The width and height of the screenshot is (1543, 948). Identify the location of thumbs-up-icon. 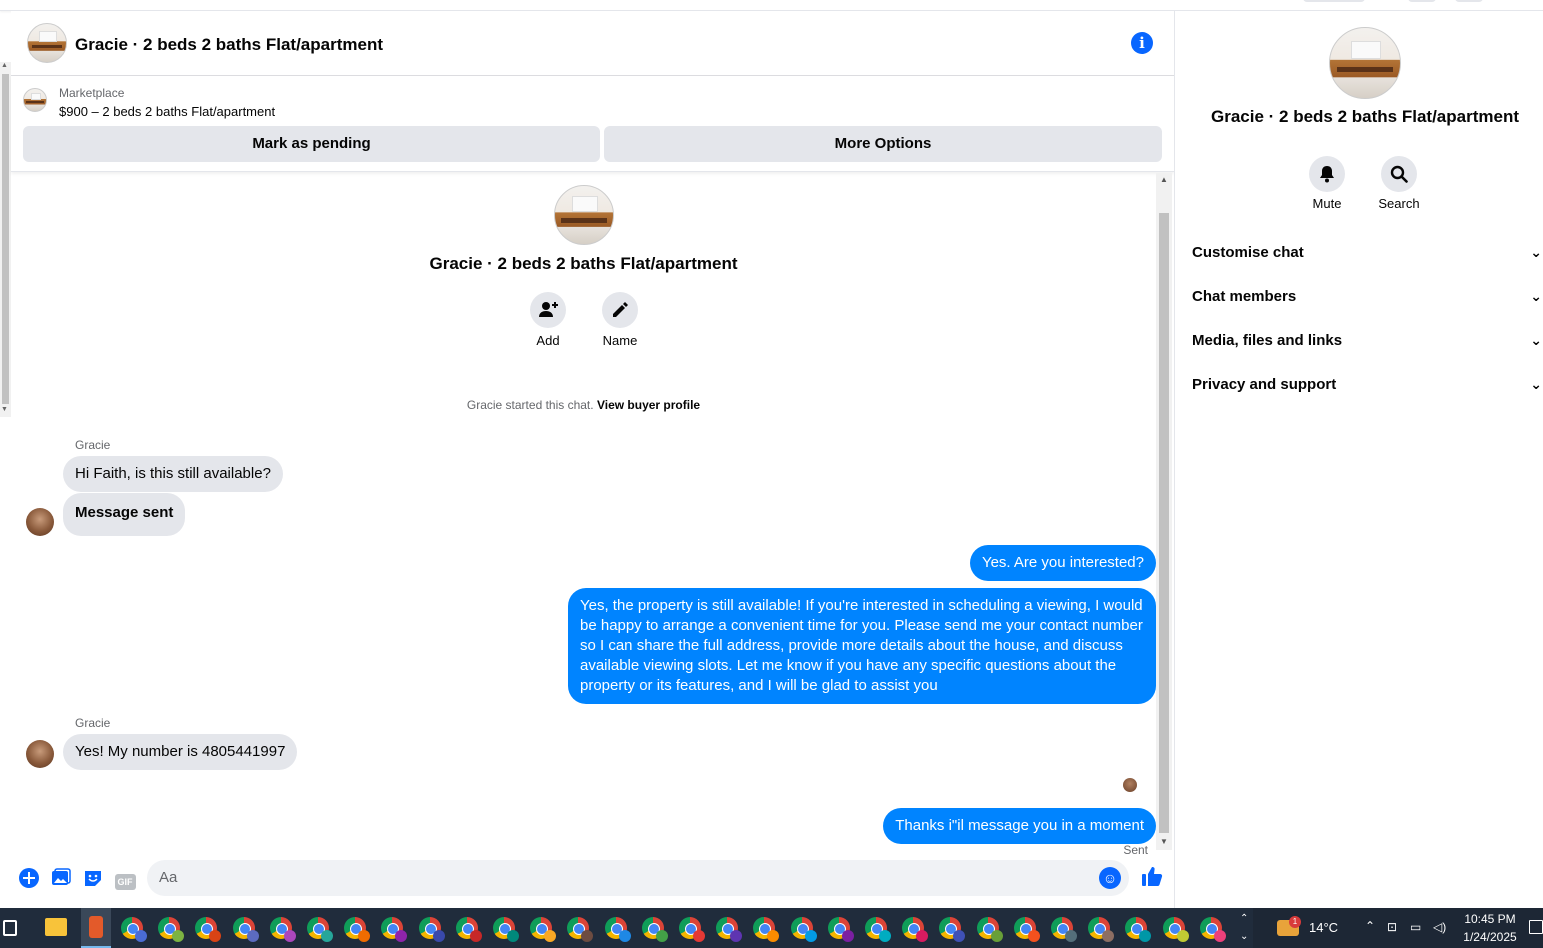
(1152, 876).